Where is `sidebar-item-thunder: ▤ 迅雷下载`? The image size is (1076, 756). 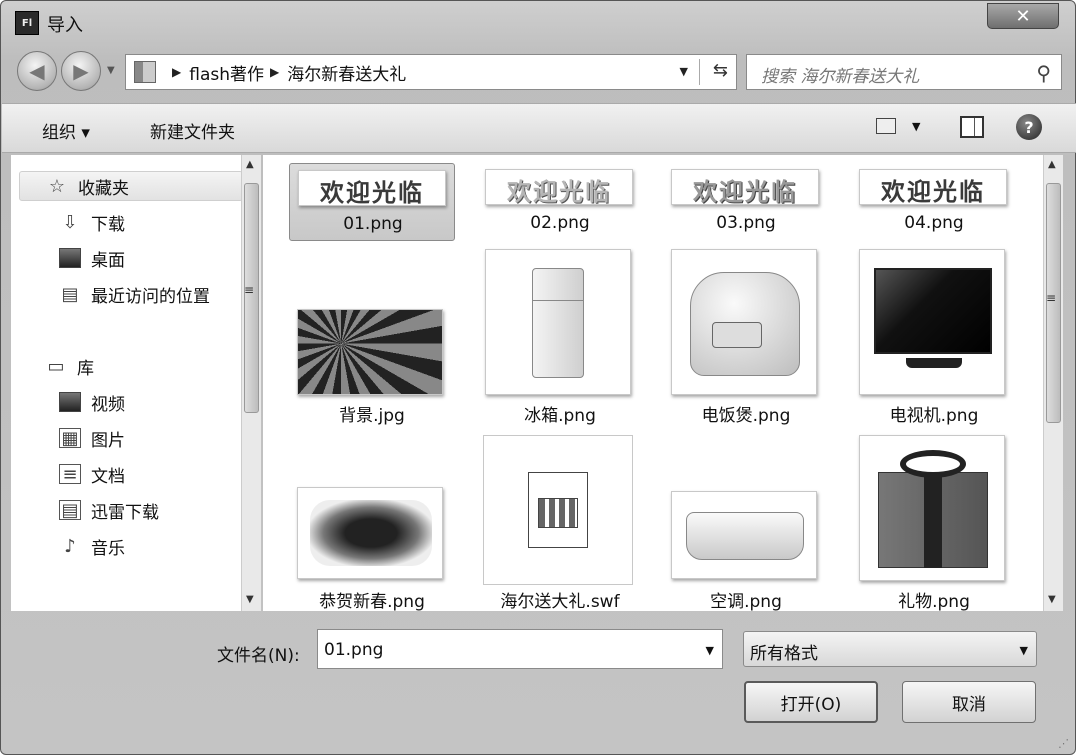
sidebar-item-thunder: ▤ 迅雷下载 is located at coordinates (109, 510).